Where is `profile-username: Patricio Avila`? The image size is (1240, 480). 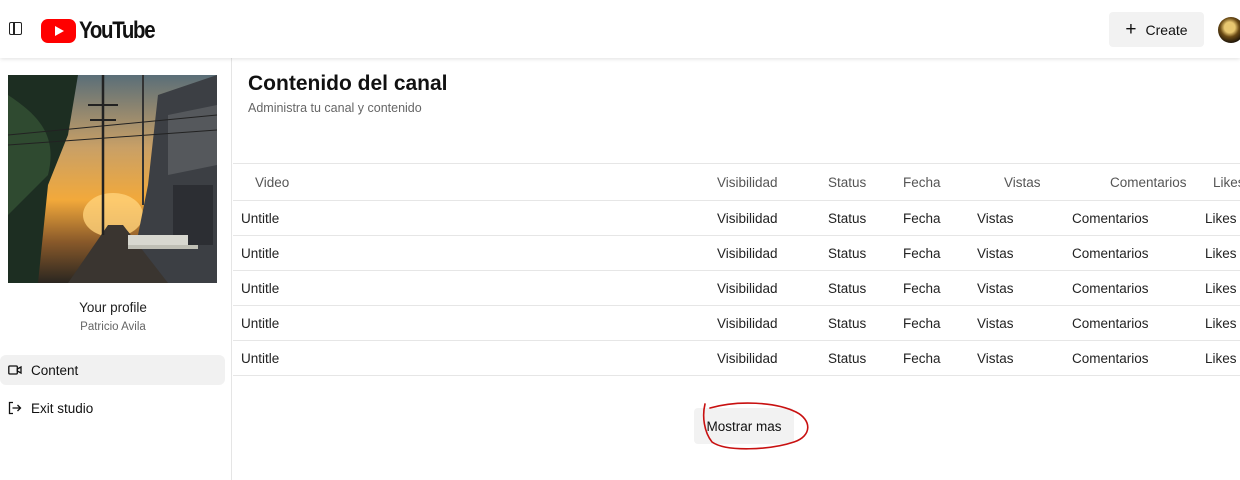 profile-username: Patricio Avila is located at coordinates (113, 327).